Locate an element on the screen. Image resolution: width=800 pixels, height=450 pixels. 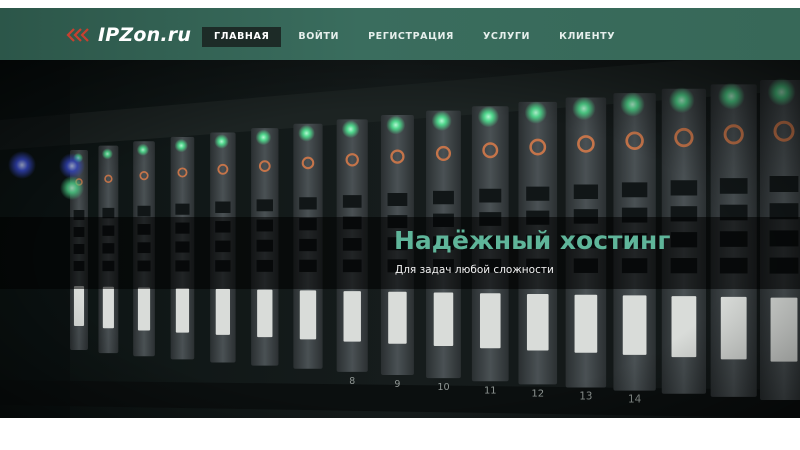
hero-title: Надёжный хостинг is located at coordinates (532, 240).